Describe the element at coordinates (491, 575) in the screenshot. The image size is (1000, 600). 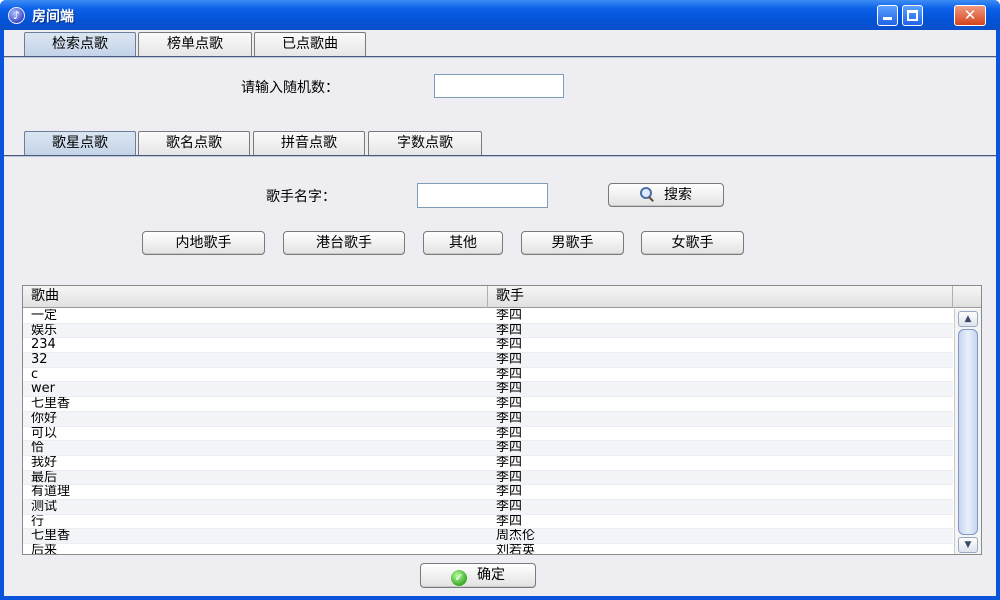
I see `confirm-button-label: 确定` at that location.